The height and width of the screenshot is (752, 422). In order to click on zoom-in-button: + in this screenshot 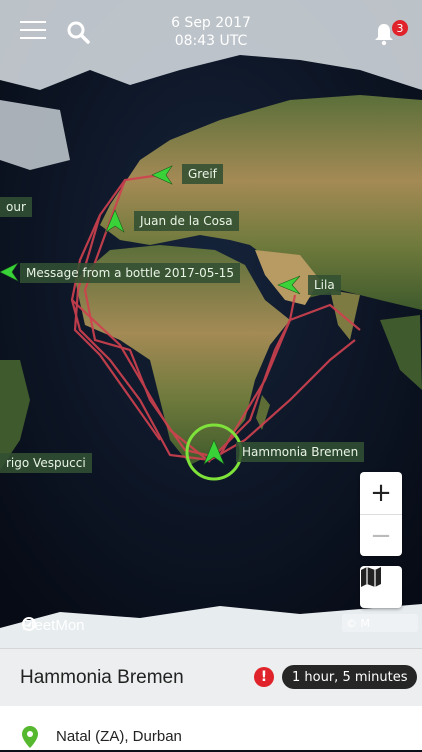, I will do `click(381, 493)`.